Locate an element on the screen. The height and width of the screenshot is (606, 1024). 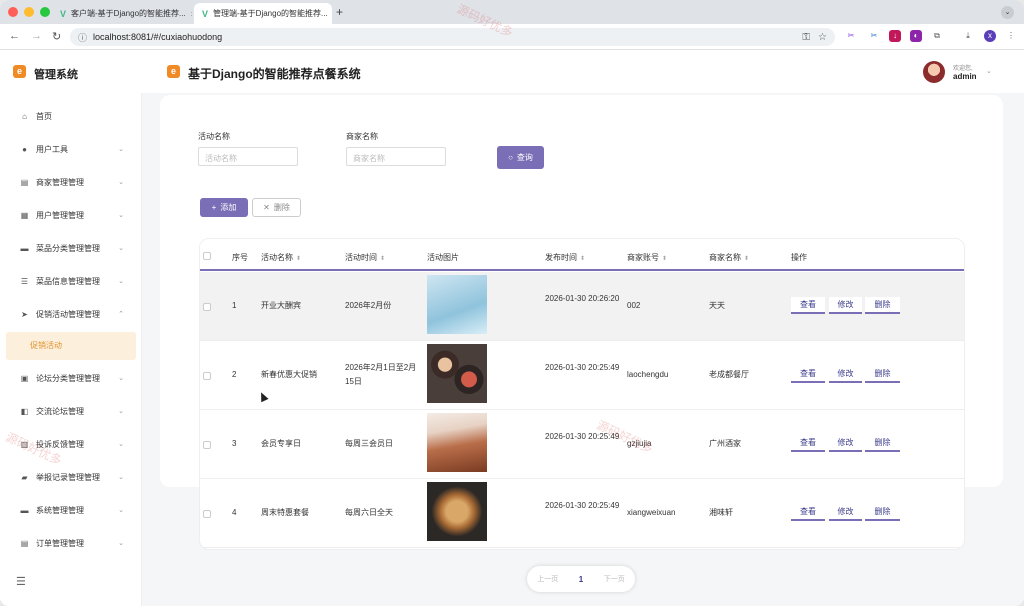
activity-name-input: 活动名称 is located at coordinates (248, 156).